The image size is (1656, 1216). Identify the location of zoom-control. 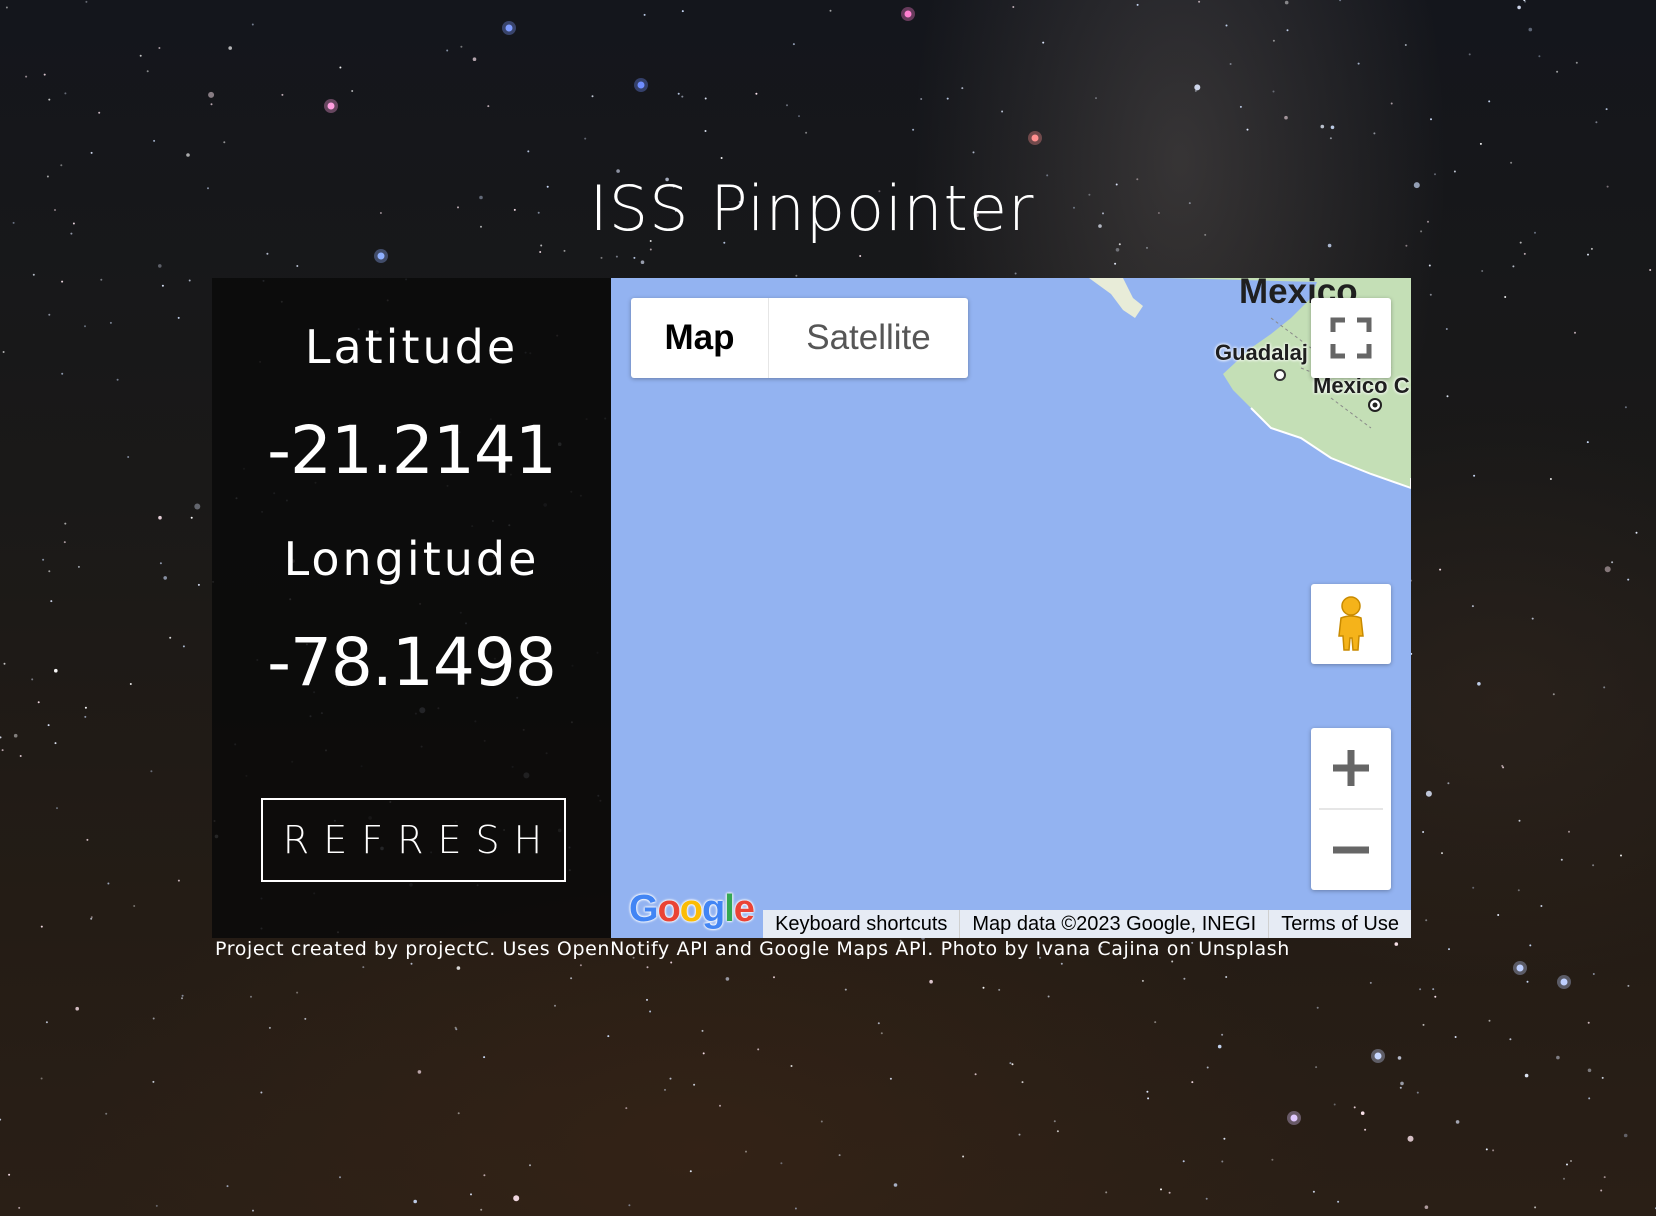
(1351, 809).